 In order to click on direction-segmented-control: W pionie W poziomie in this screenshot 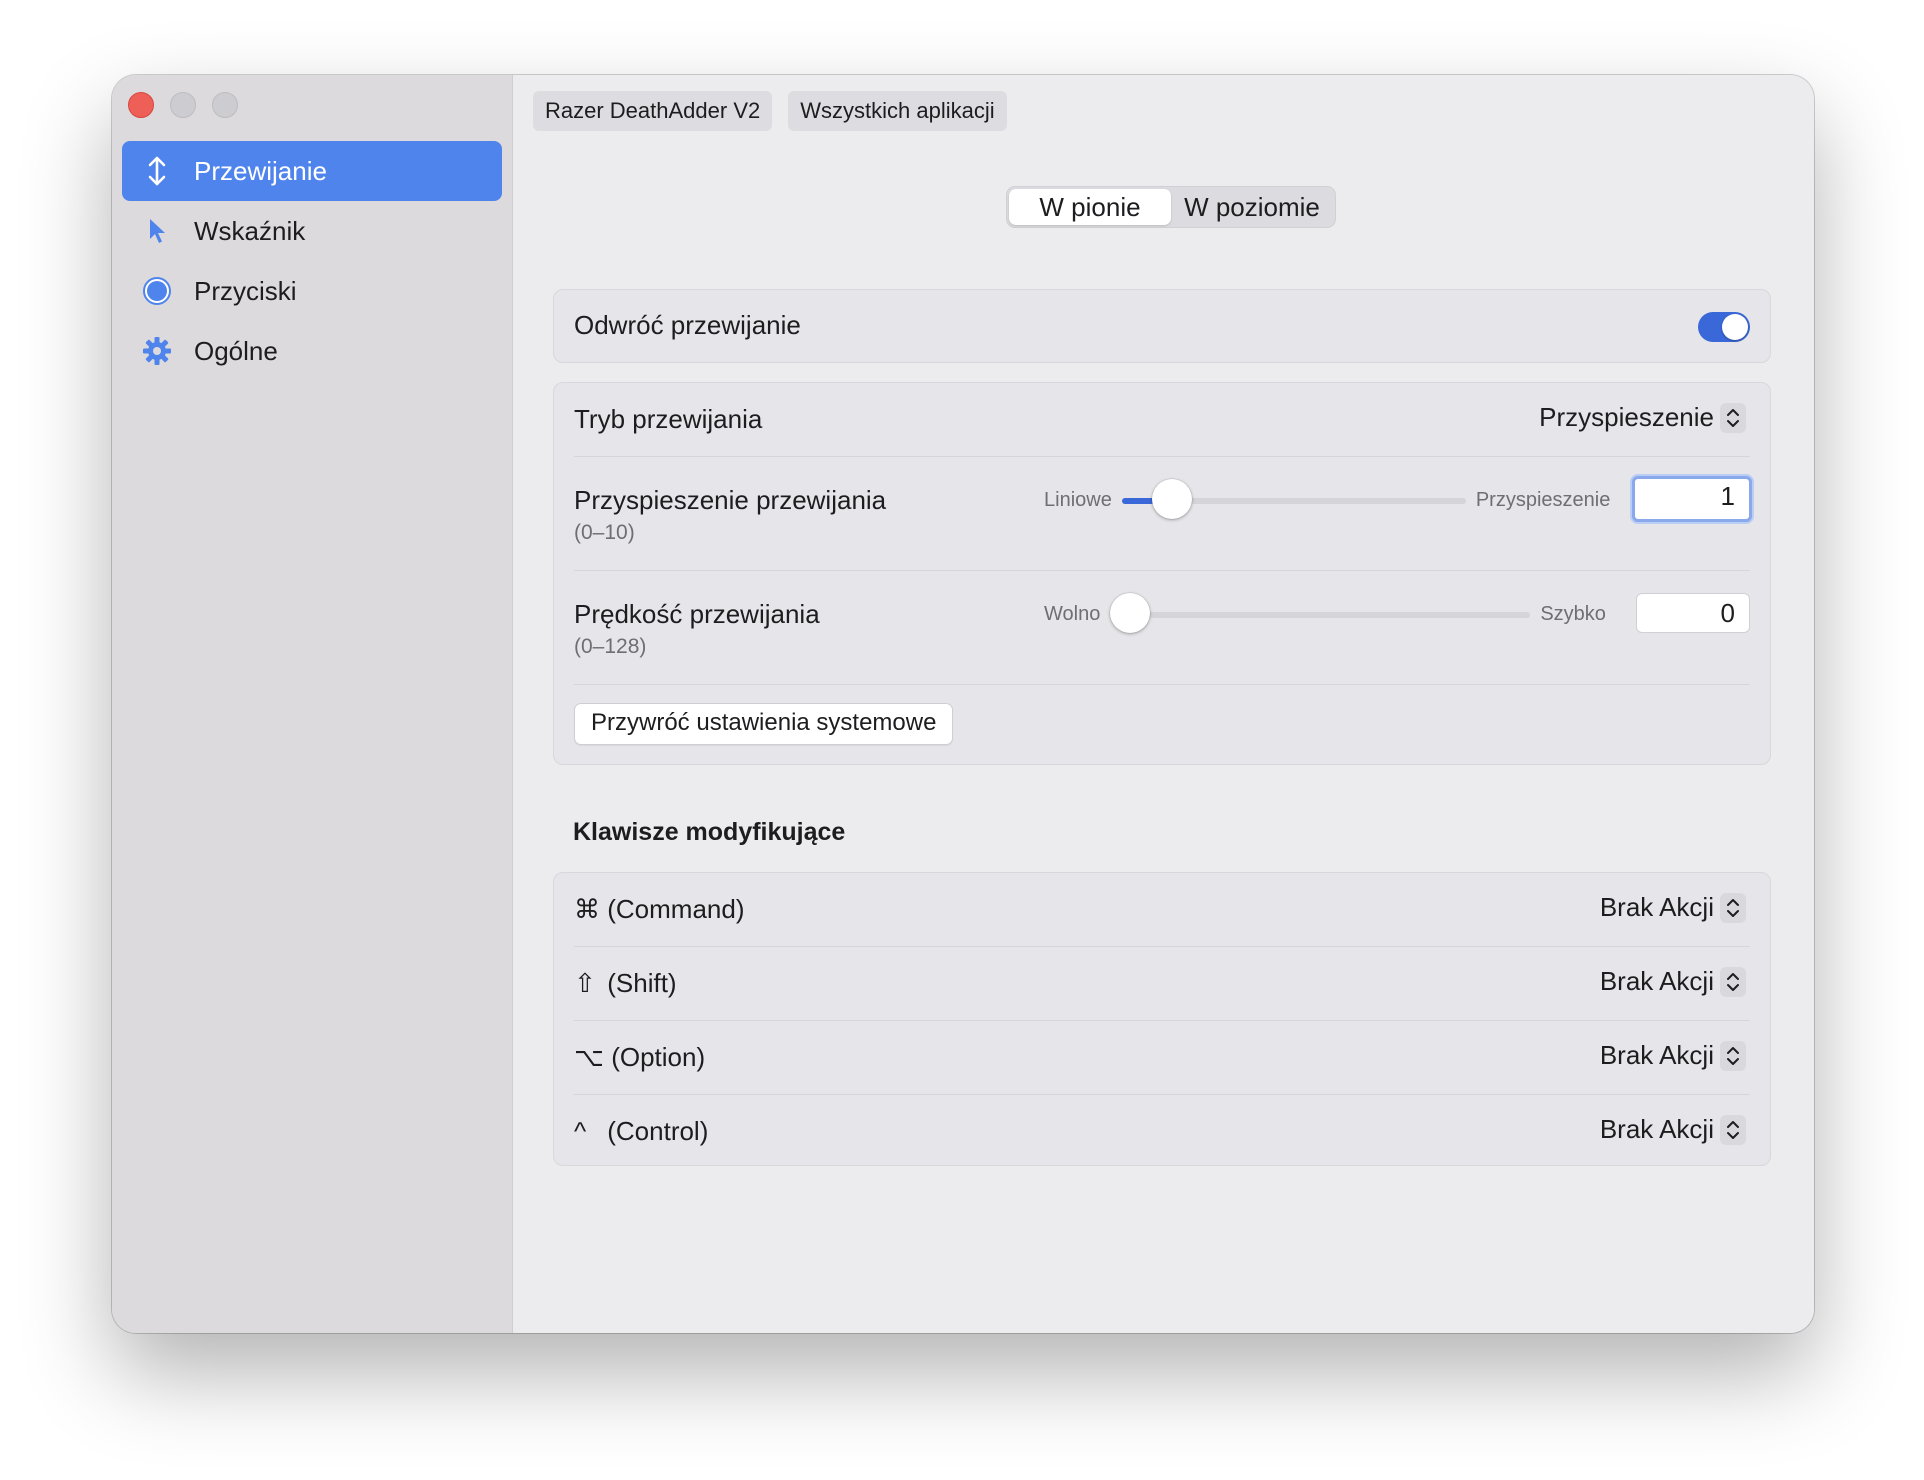, I will do `click(1171, 207)`.